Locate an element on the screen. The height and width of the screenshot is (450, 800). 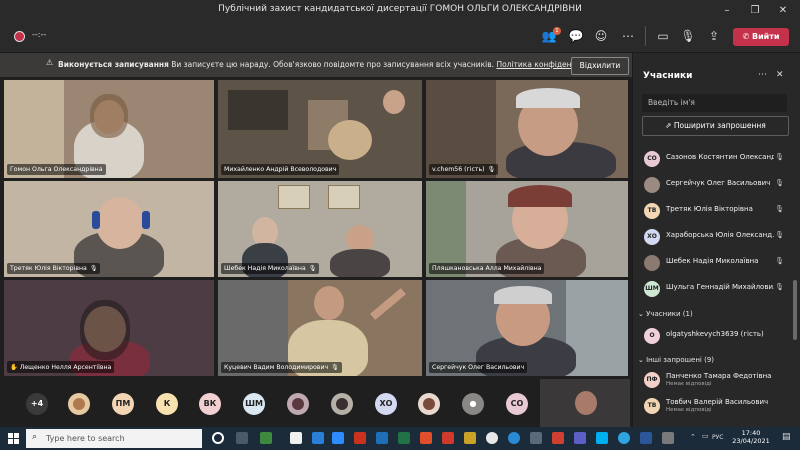
notifications-icon: ▤ is located at coordinates (786, 437).